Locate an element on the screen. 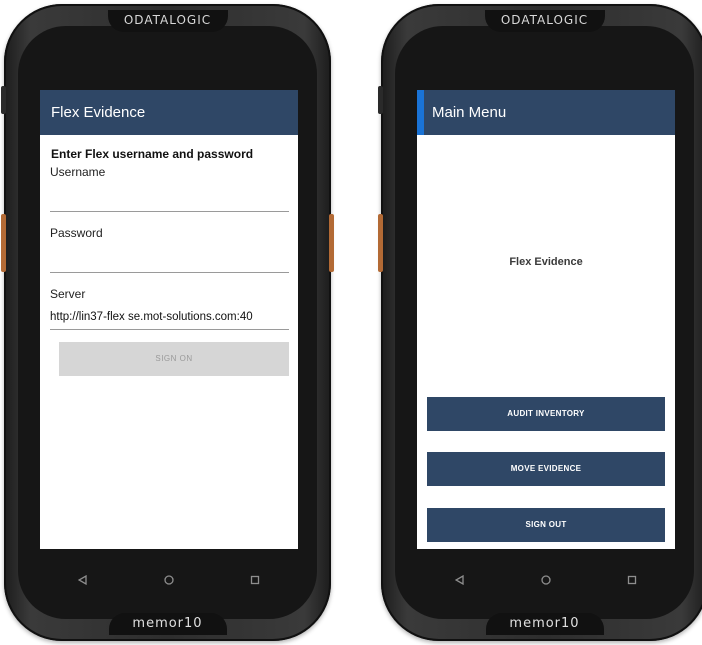 The width and height of the screenshot is (702, 645). sign-out-button: SIGN OUT is located at coordinates (546, 525).